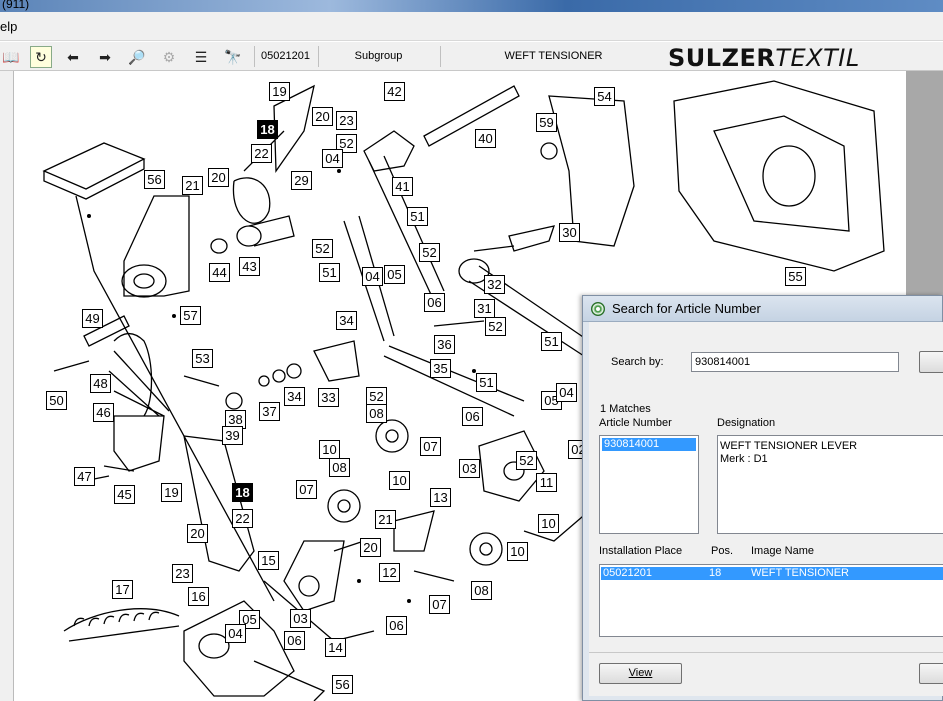 The height and width of the screenshot is (701, 943). I want to click on refresh-icon: ↻, so click(41, 57).